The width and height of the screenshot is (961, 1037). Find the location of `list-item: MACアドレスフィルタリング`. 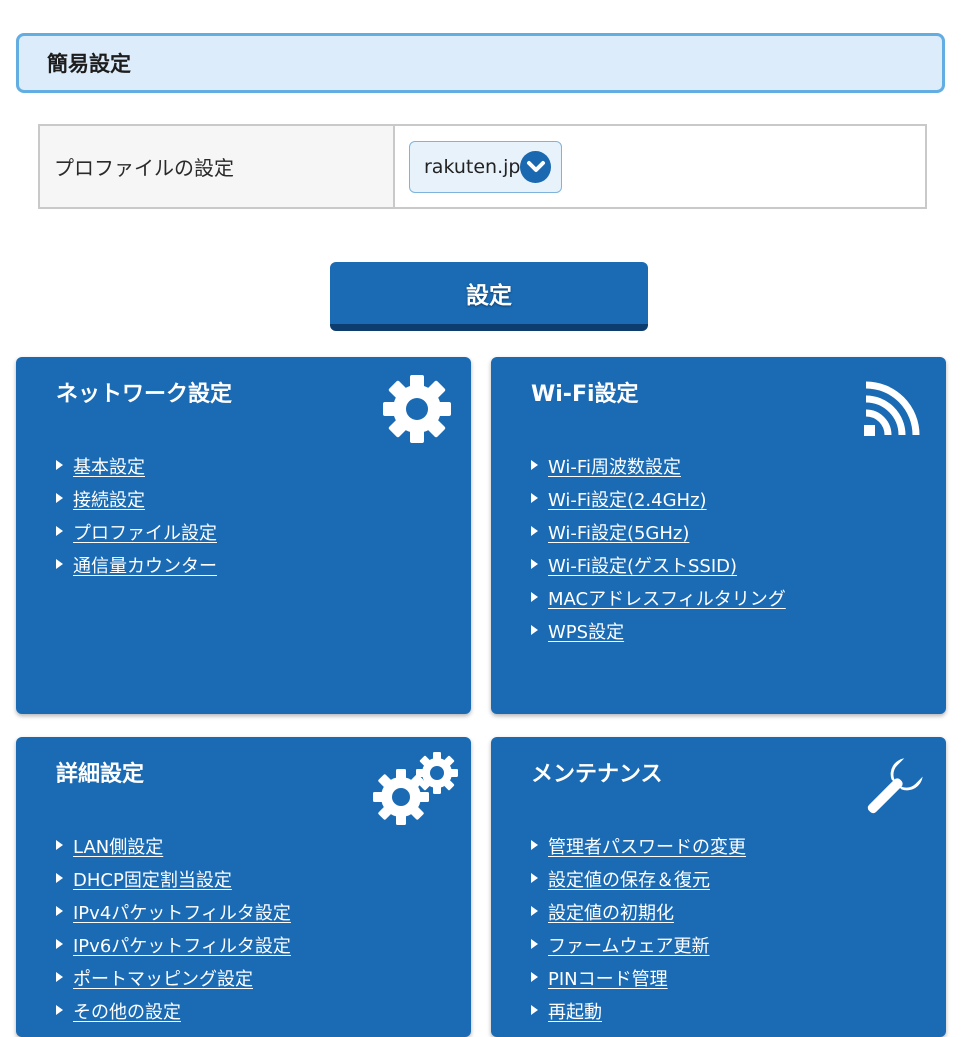

list-item: MACアドレスフィルタリング is located at coordinates (738, 599).